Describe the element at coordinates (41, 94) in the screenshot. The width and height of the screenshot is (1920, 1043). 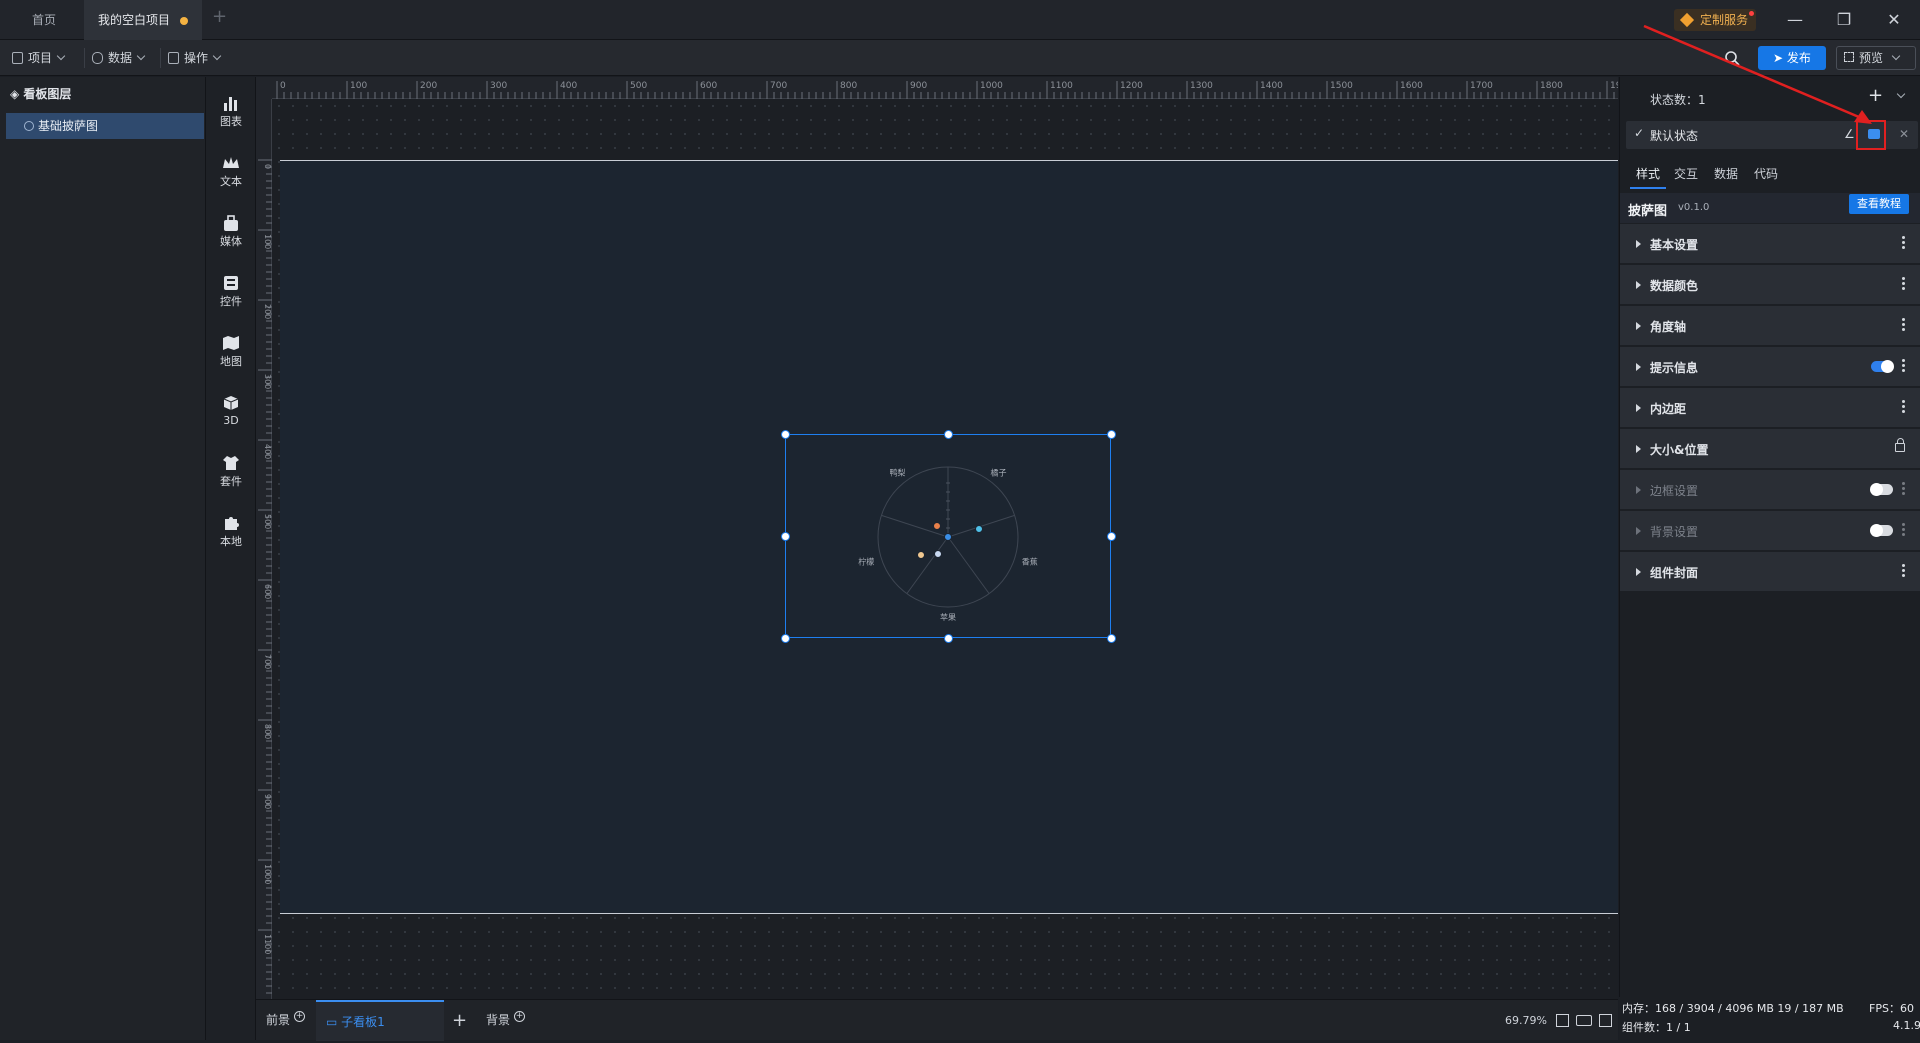
I see `layer-panel-title: ◈ 看板图层` at that location.